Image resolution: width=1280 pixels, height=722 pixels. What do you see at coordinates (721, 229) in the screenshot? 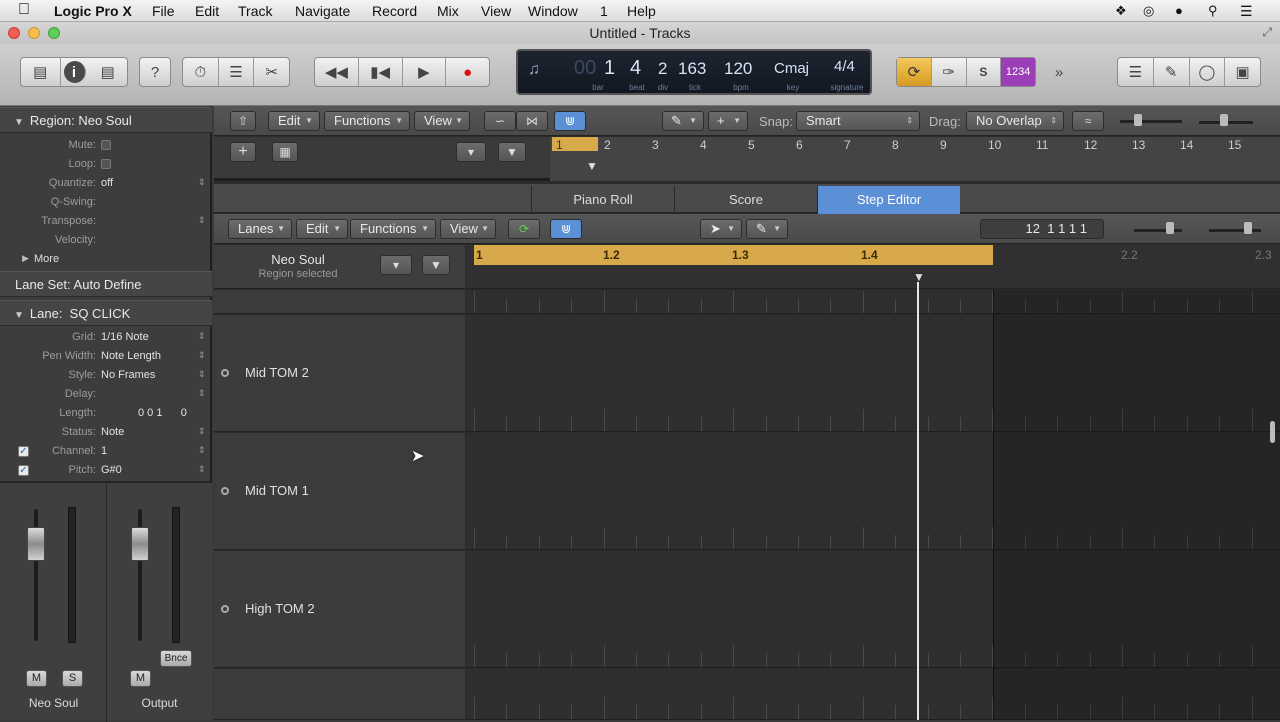
I see `pointer-tool: ➤ ▼` at bounding box center [721, 229].